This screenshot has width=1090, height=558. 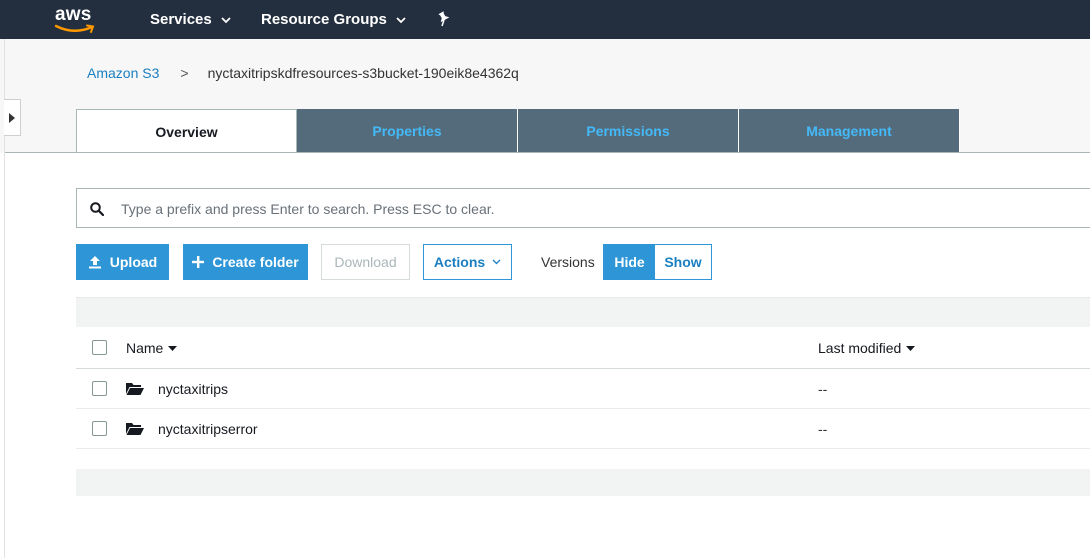 I want to click on services-menu: Services, so click(x=190, y=19).